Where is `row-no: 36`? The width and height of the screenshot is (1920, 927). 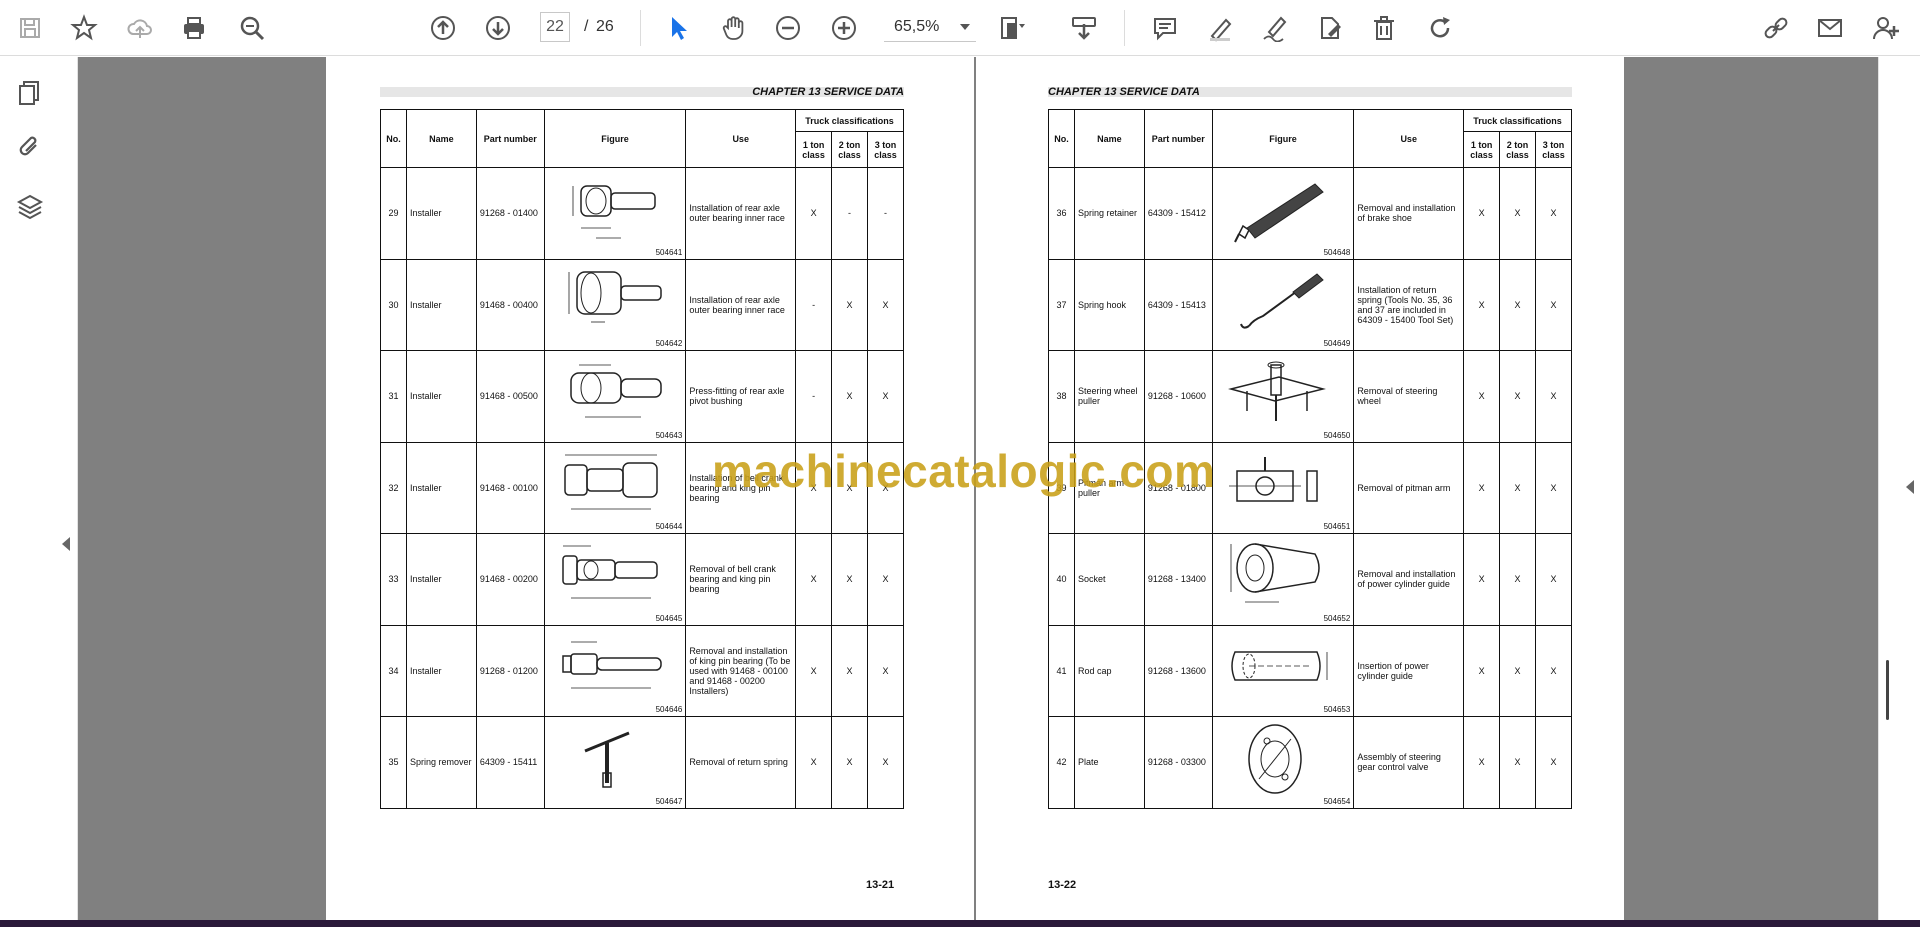 row-no: 36 is located at coordinates (1061, 213).